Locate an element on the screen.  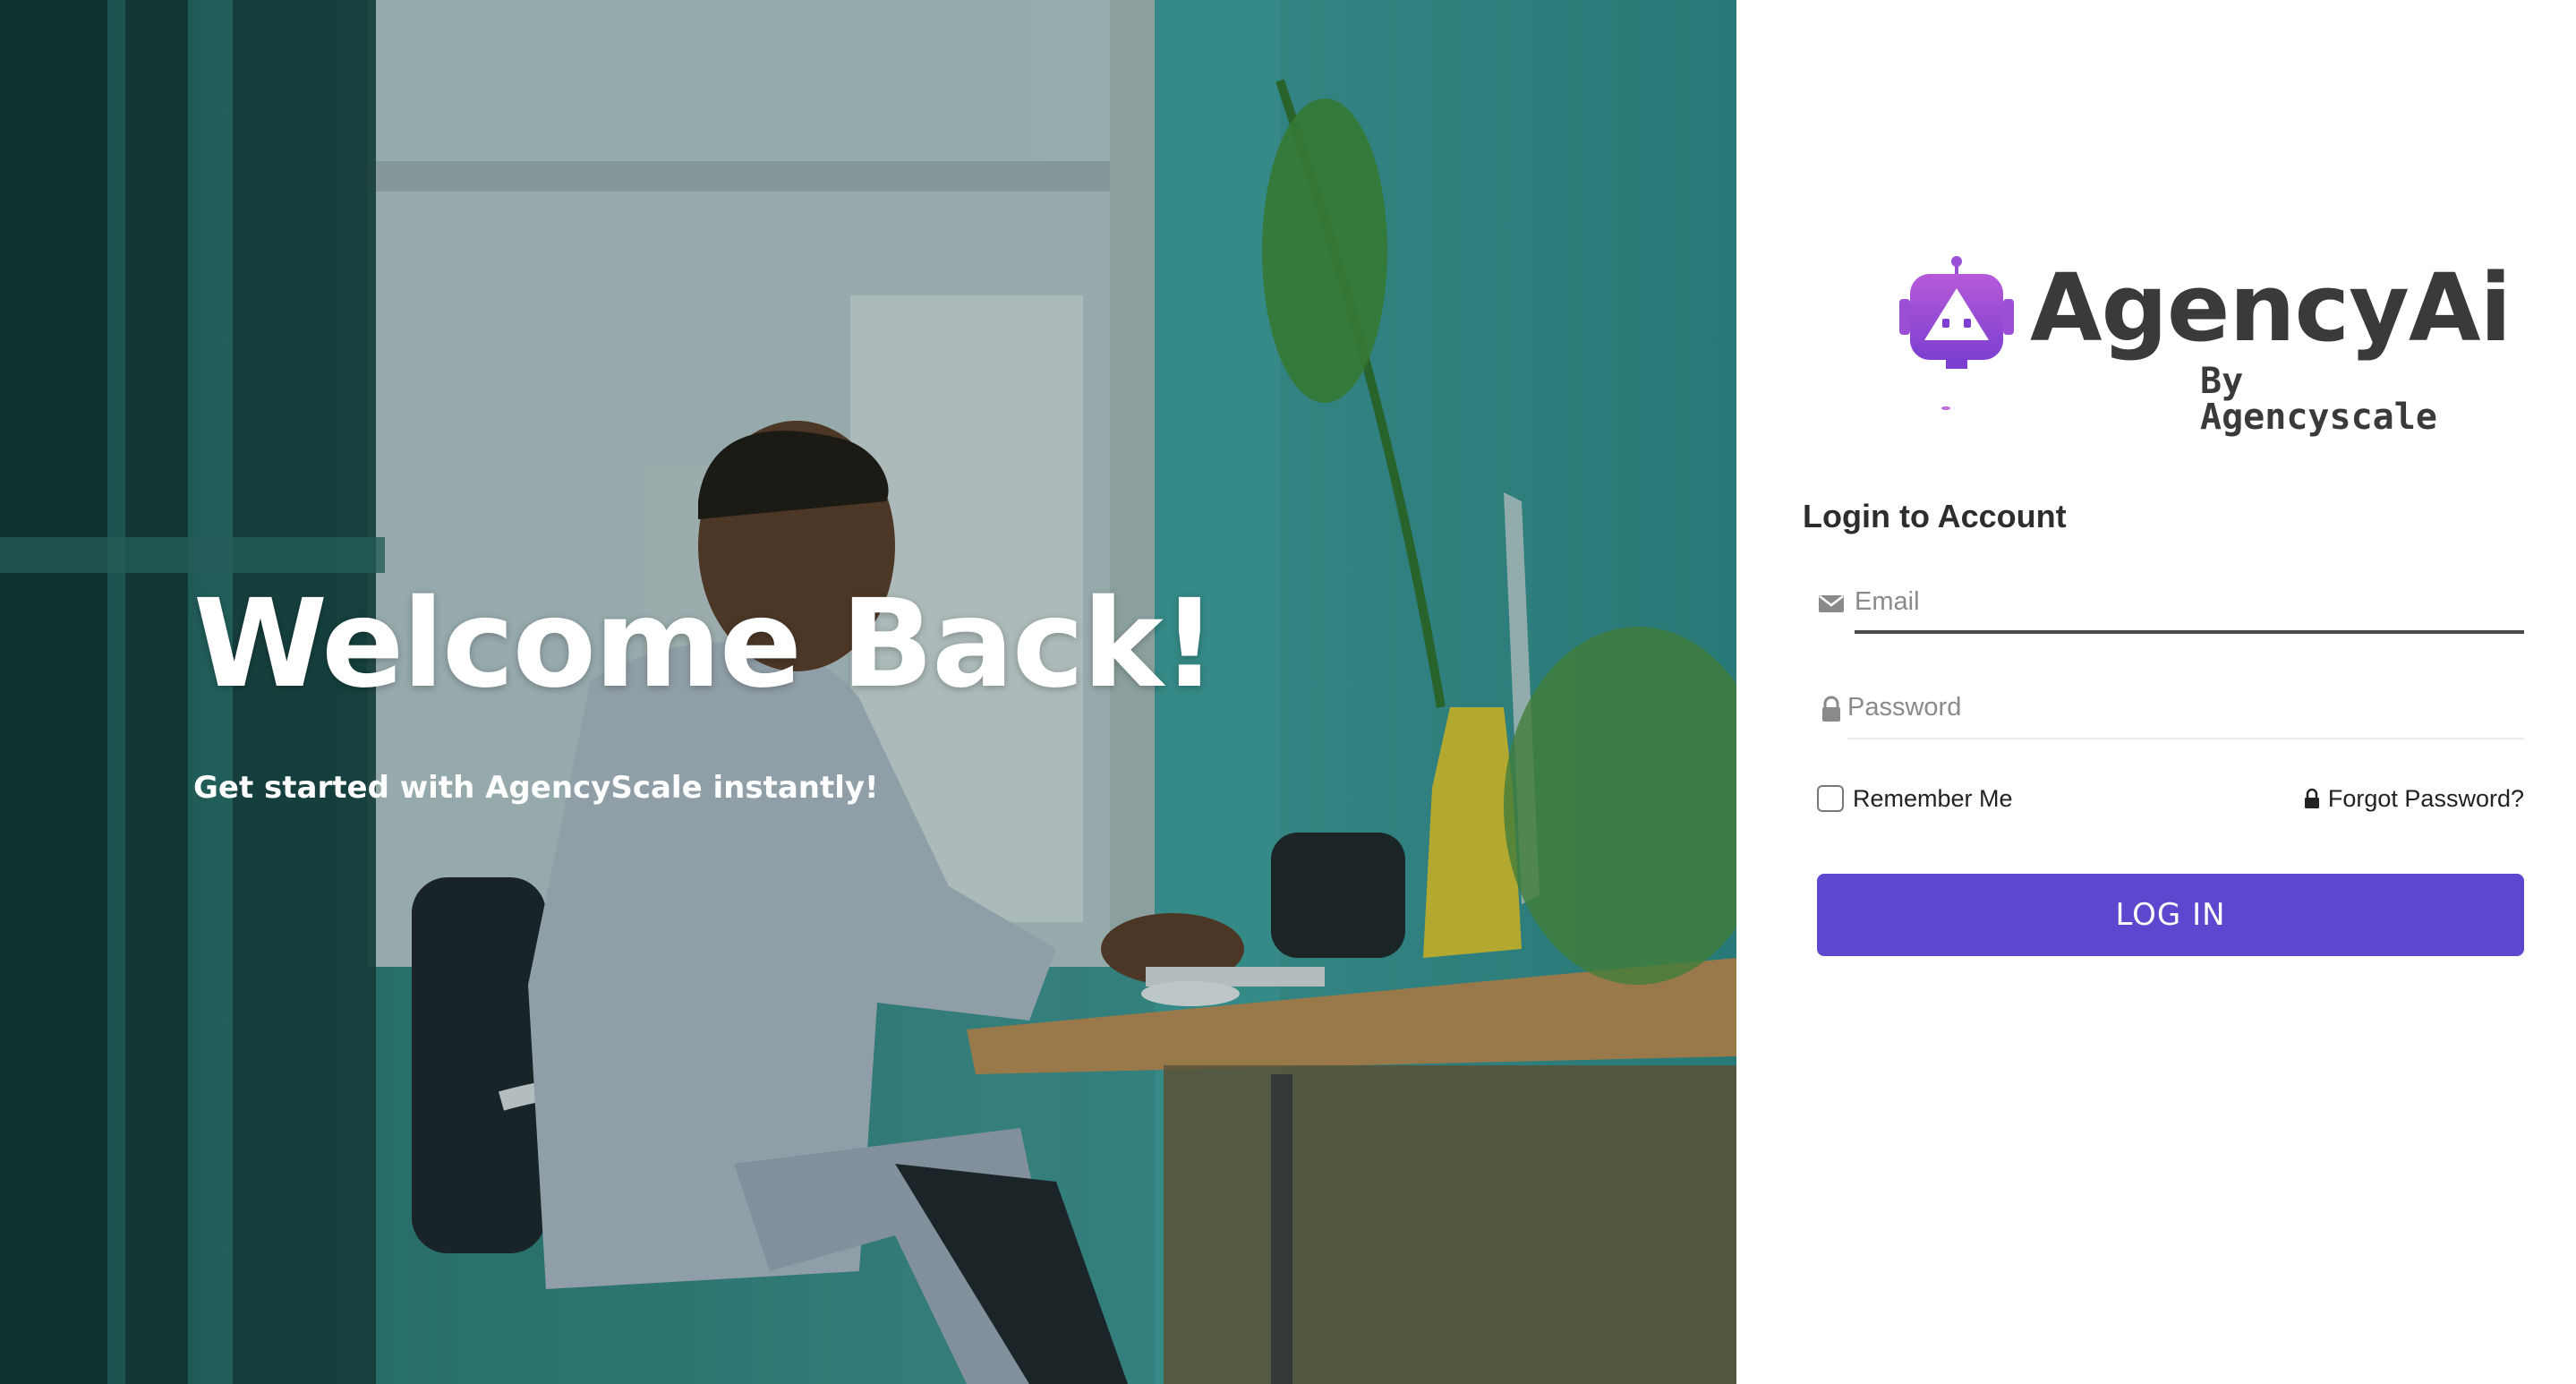
email-underline is located at coordinates (2189, 632).